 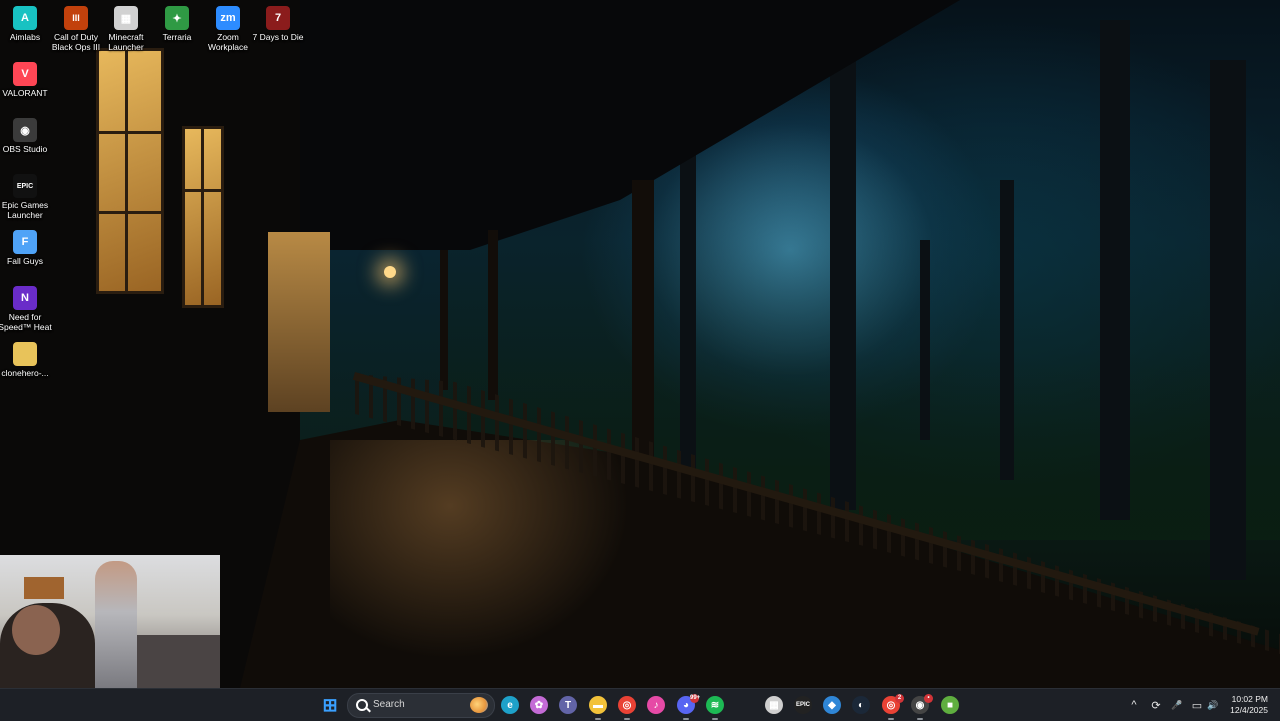 What do you see at coordinates (25, 261) in the screenshot?
I see `desktop-icon-label: Fall Guys` at bounding box center [25, 261].